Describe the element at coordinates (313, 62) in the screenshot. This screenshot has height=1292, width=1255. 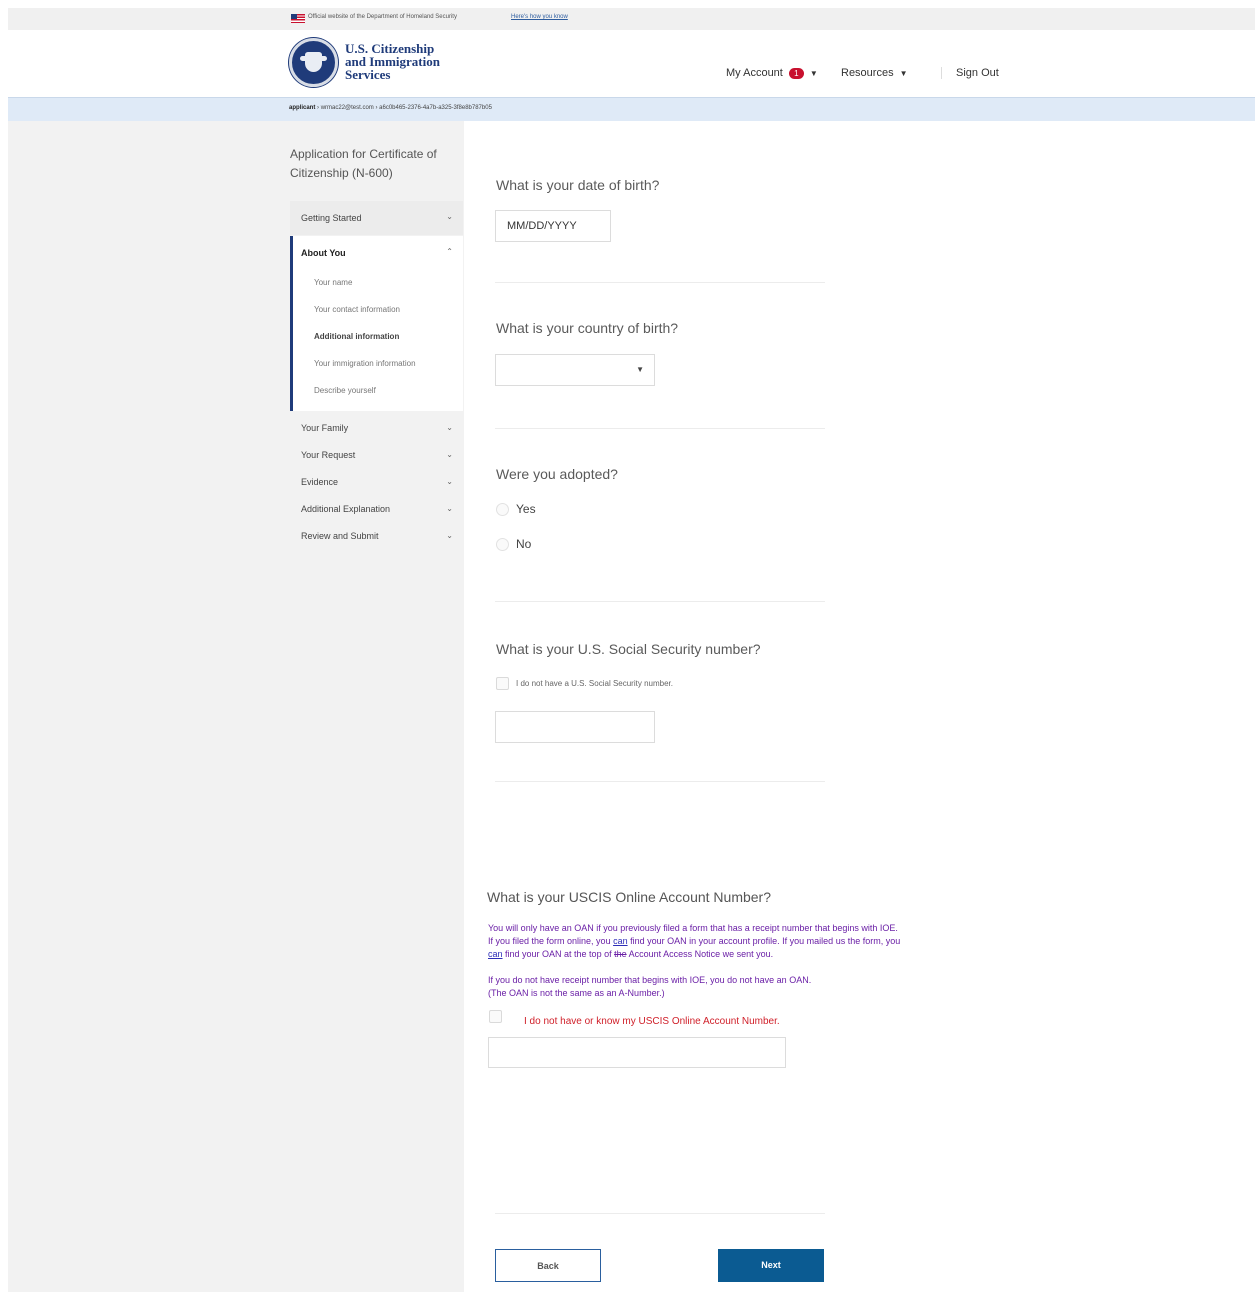
I see `dhs-seal-icon` at that location.